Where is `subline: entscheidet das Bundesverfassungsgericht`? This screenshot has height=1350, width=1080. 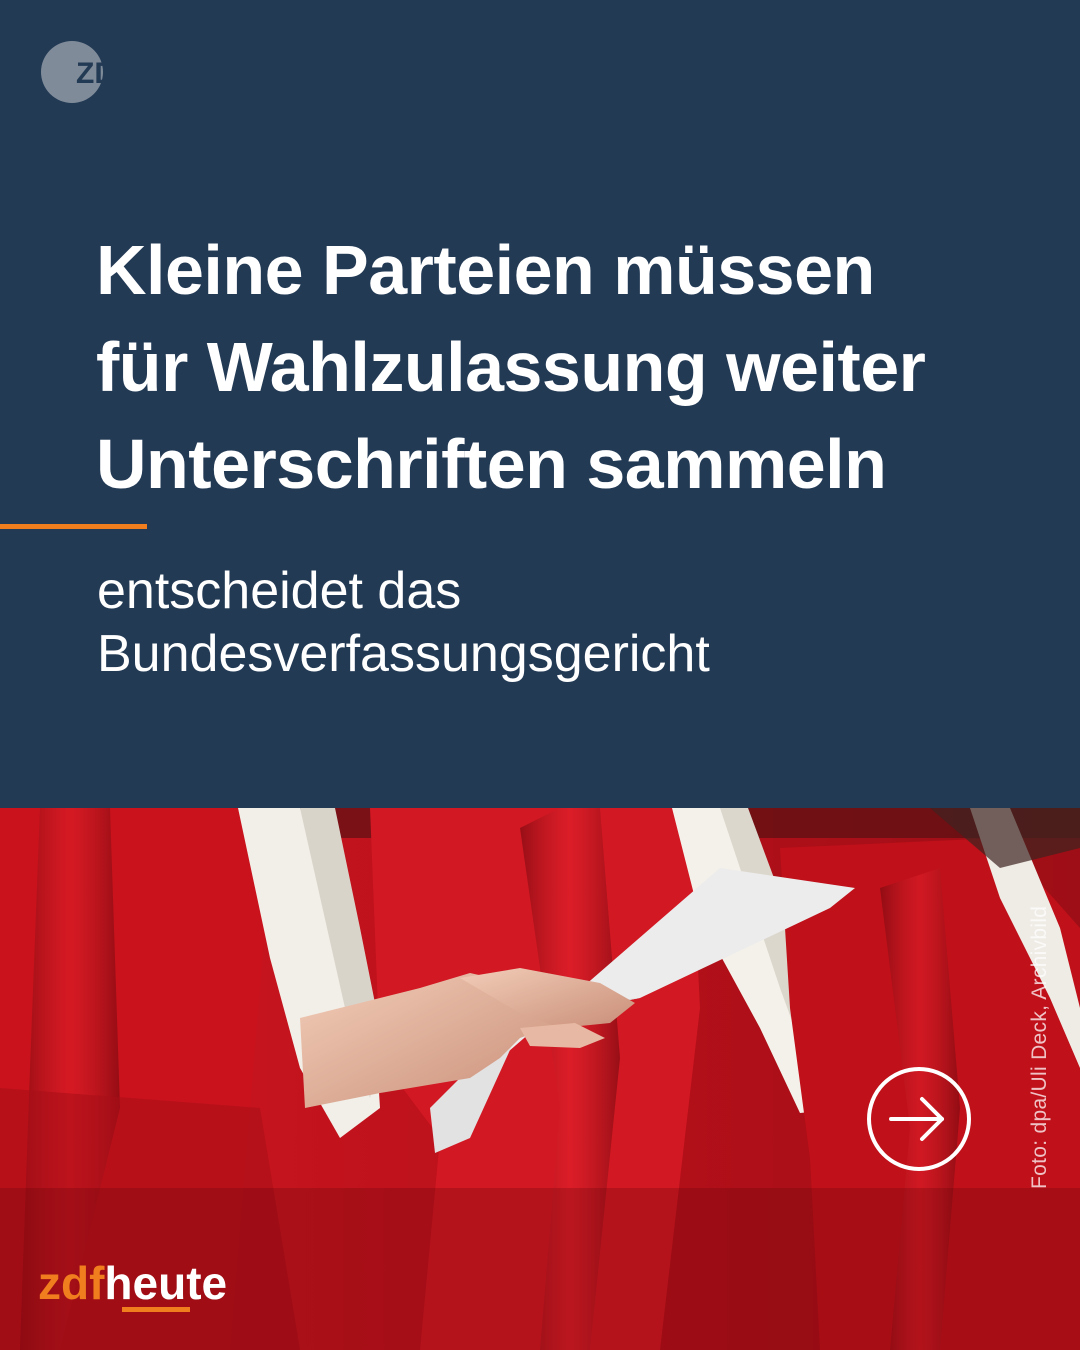 subline: entscheidet das Bundesverfassungsgericht is located at coordinates (567, 623).